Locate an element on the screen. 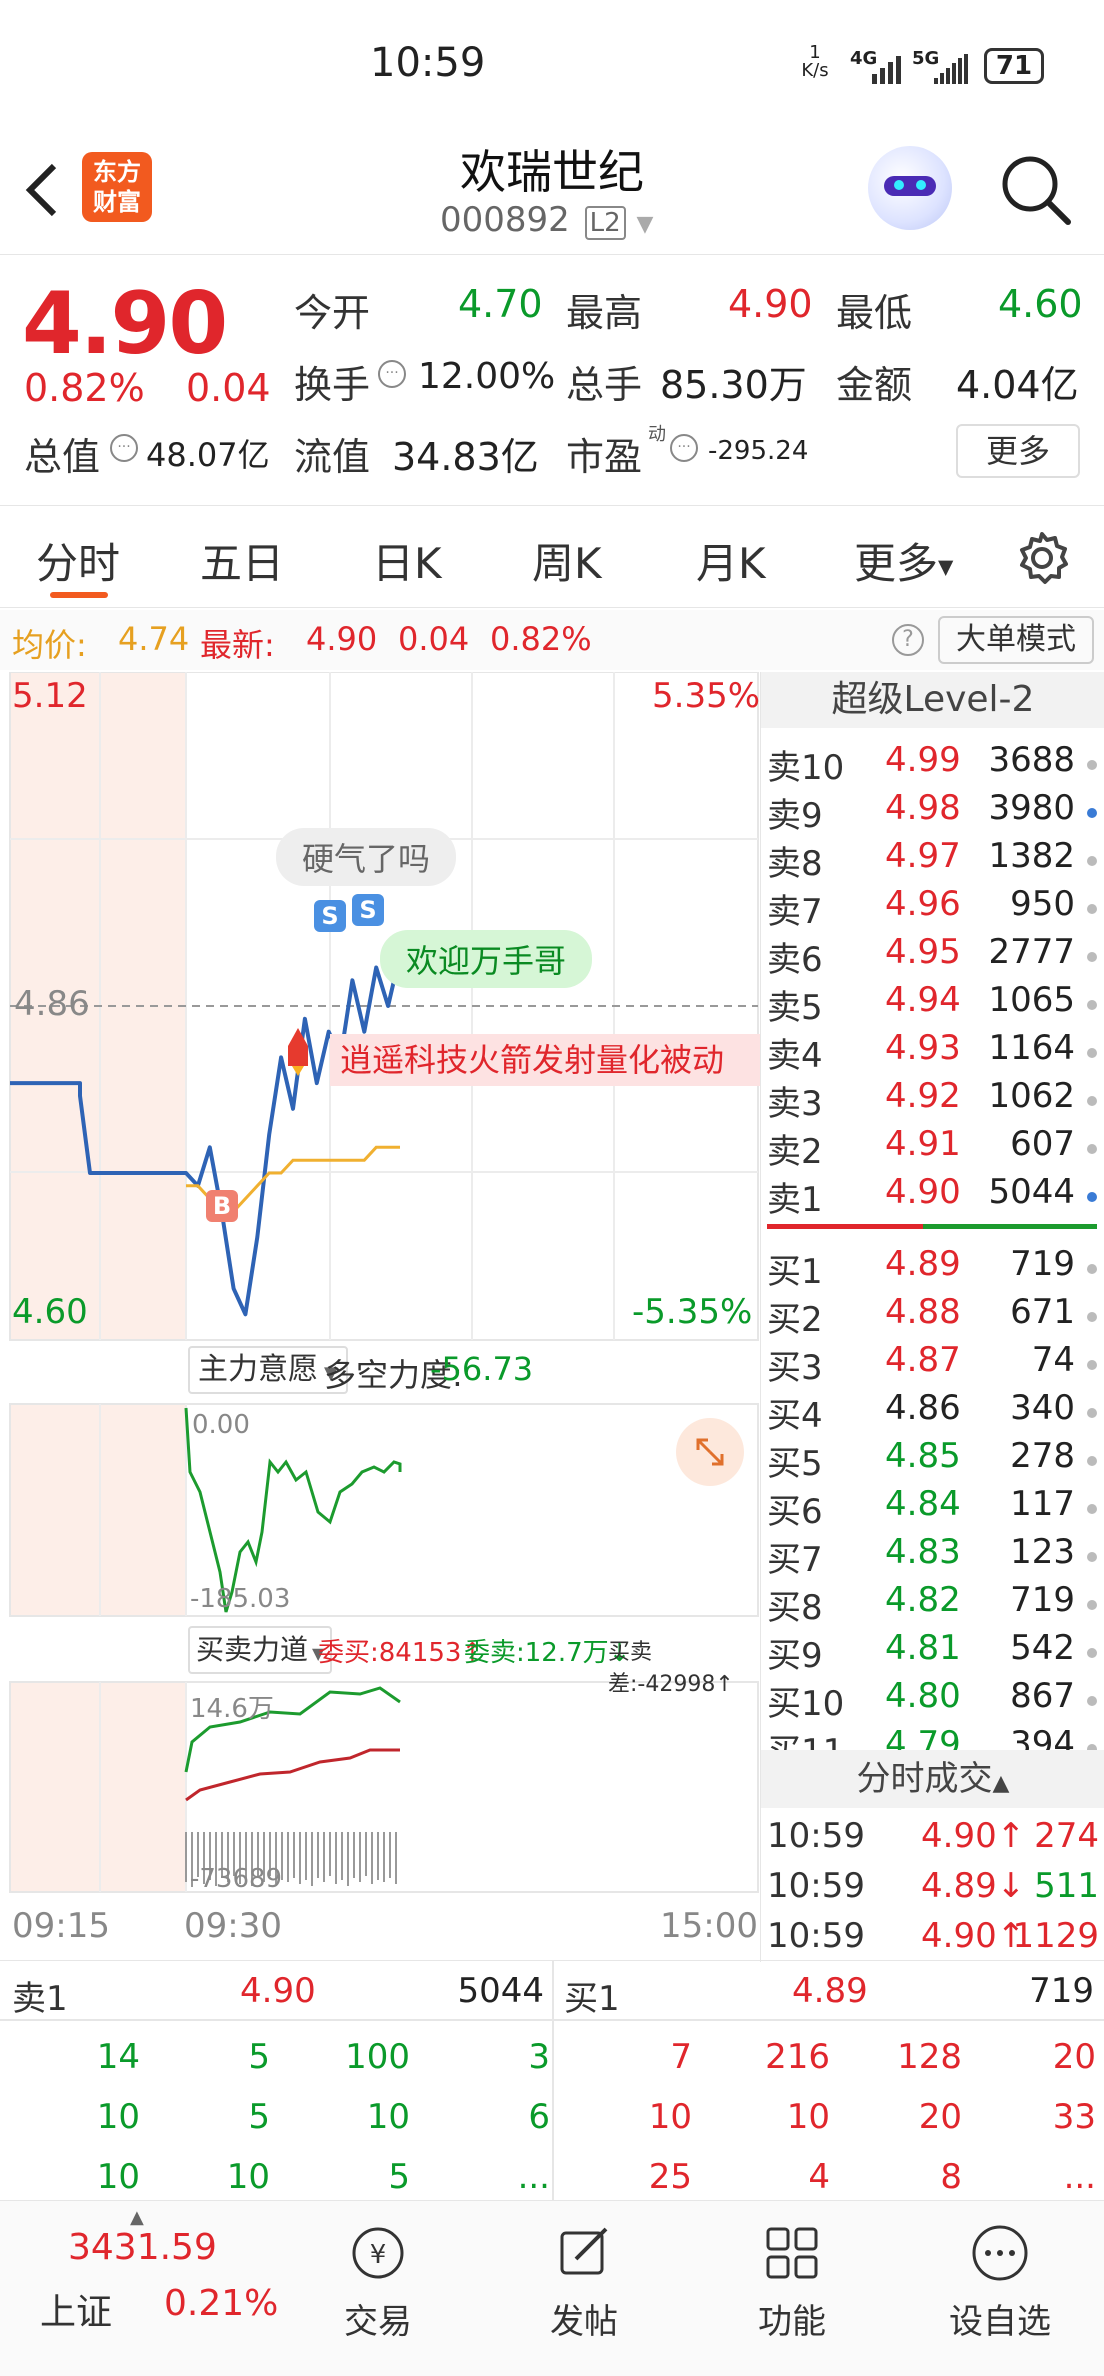  queue-buy-cell: 216 is located at coordinates (797, 2057).